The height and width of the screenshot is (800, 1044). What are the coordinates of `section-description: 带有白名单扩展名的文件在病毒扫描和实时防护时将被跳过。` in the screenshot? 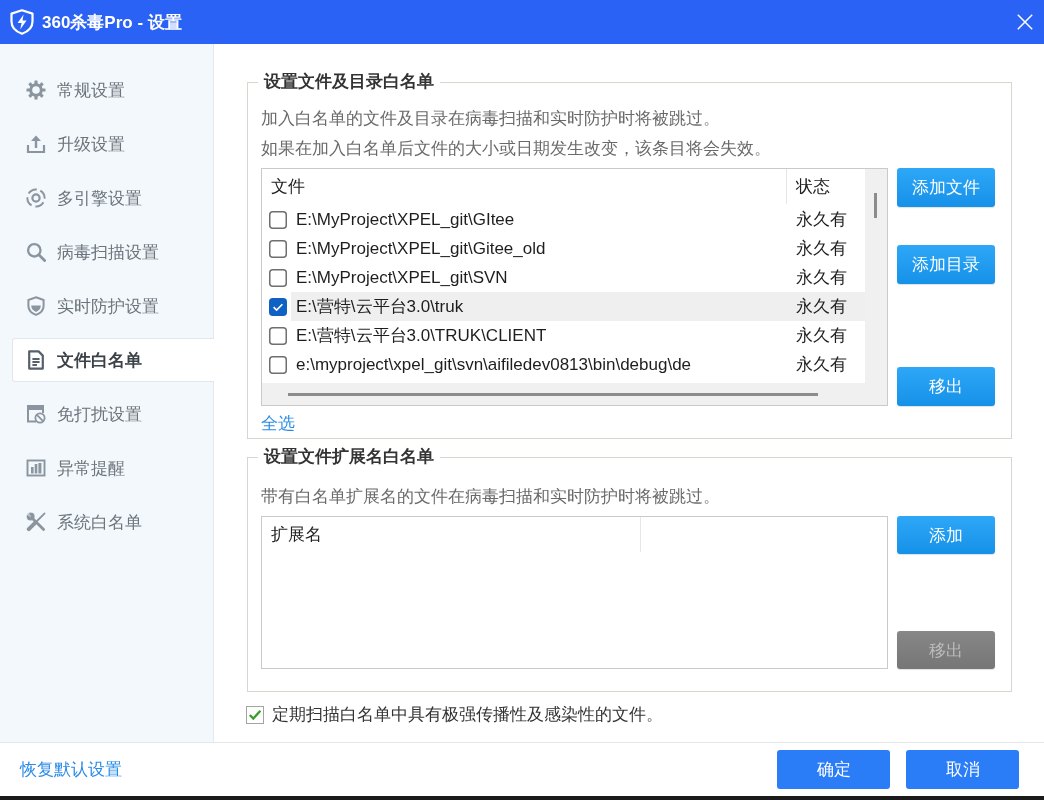 It's located at (491, 497).